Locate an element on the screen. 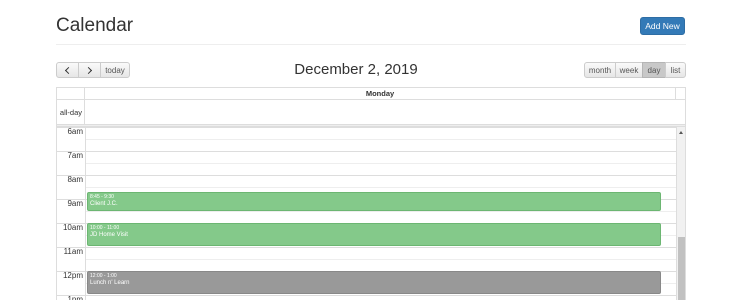 The width and height of the screenshot is (750, 300). chevron-left-icon is located at coordinates (68, 70).